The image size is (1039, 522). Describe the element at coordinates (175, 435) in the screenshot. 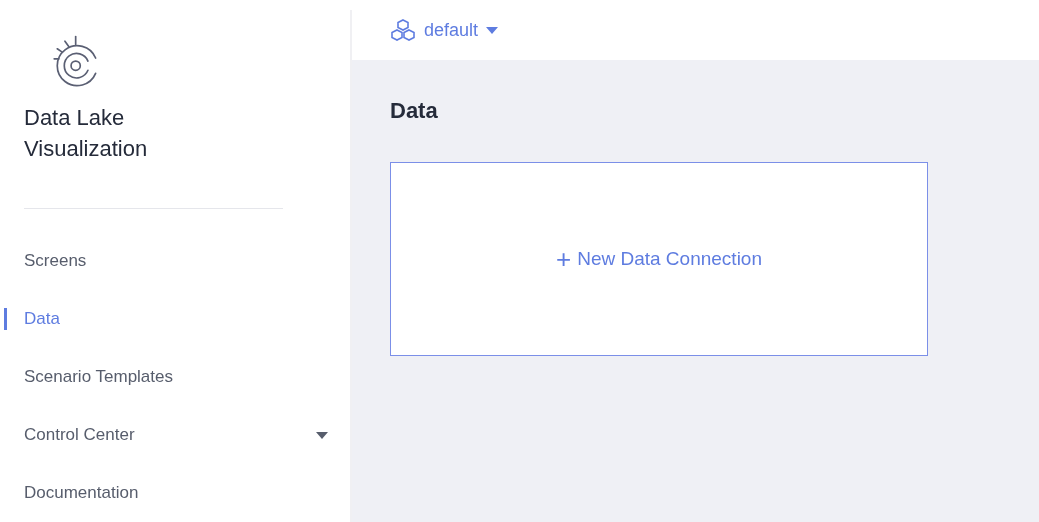

I see `sidebar-item: Control Center` at that location.